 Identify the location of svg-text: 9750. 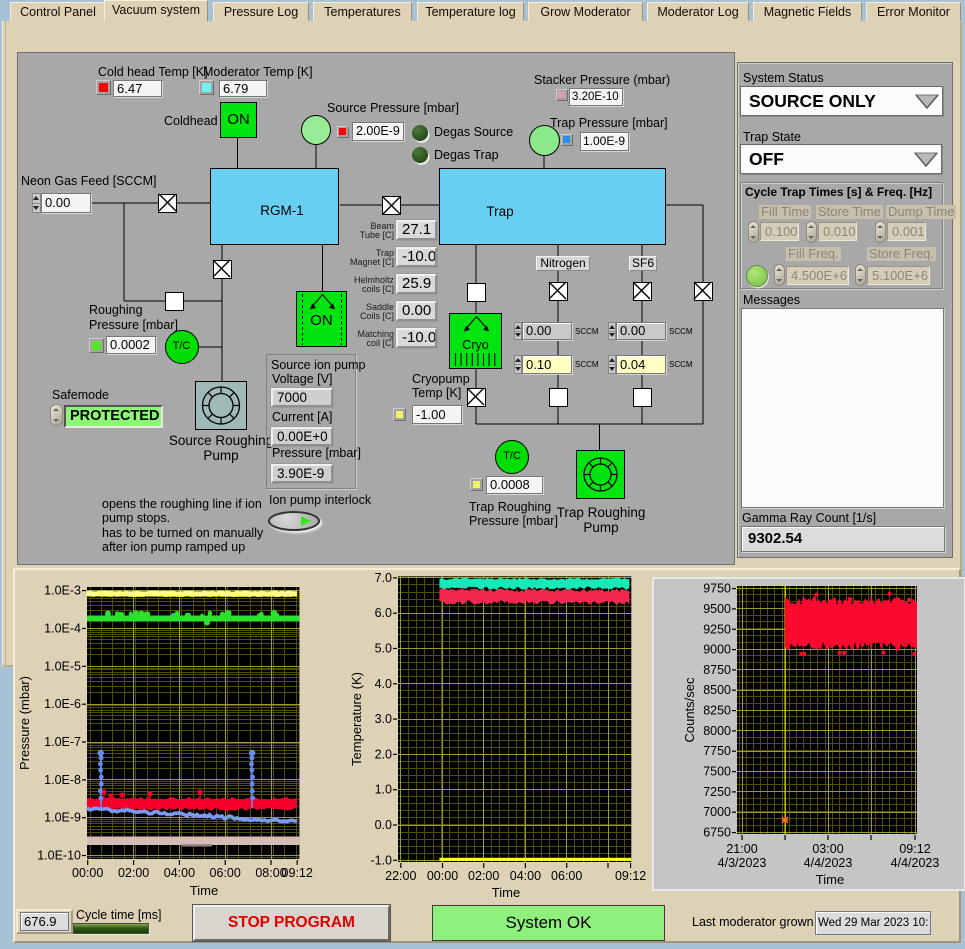
(717, 589).